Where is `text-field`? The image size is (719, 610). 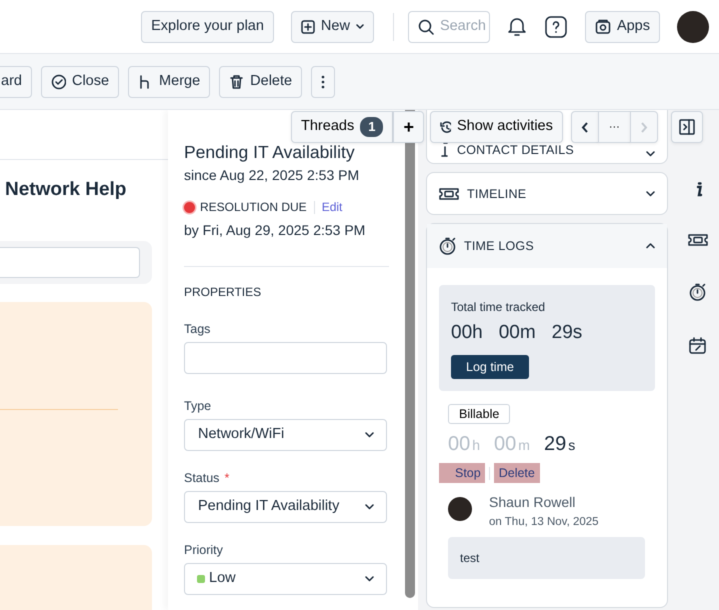
text-field is located at coordinates (70, 262).